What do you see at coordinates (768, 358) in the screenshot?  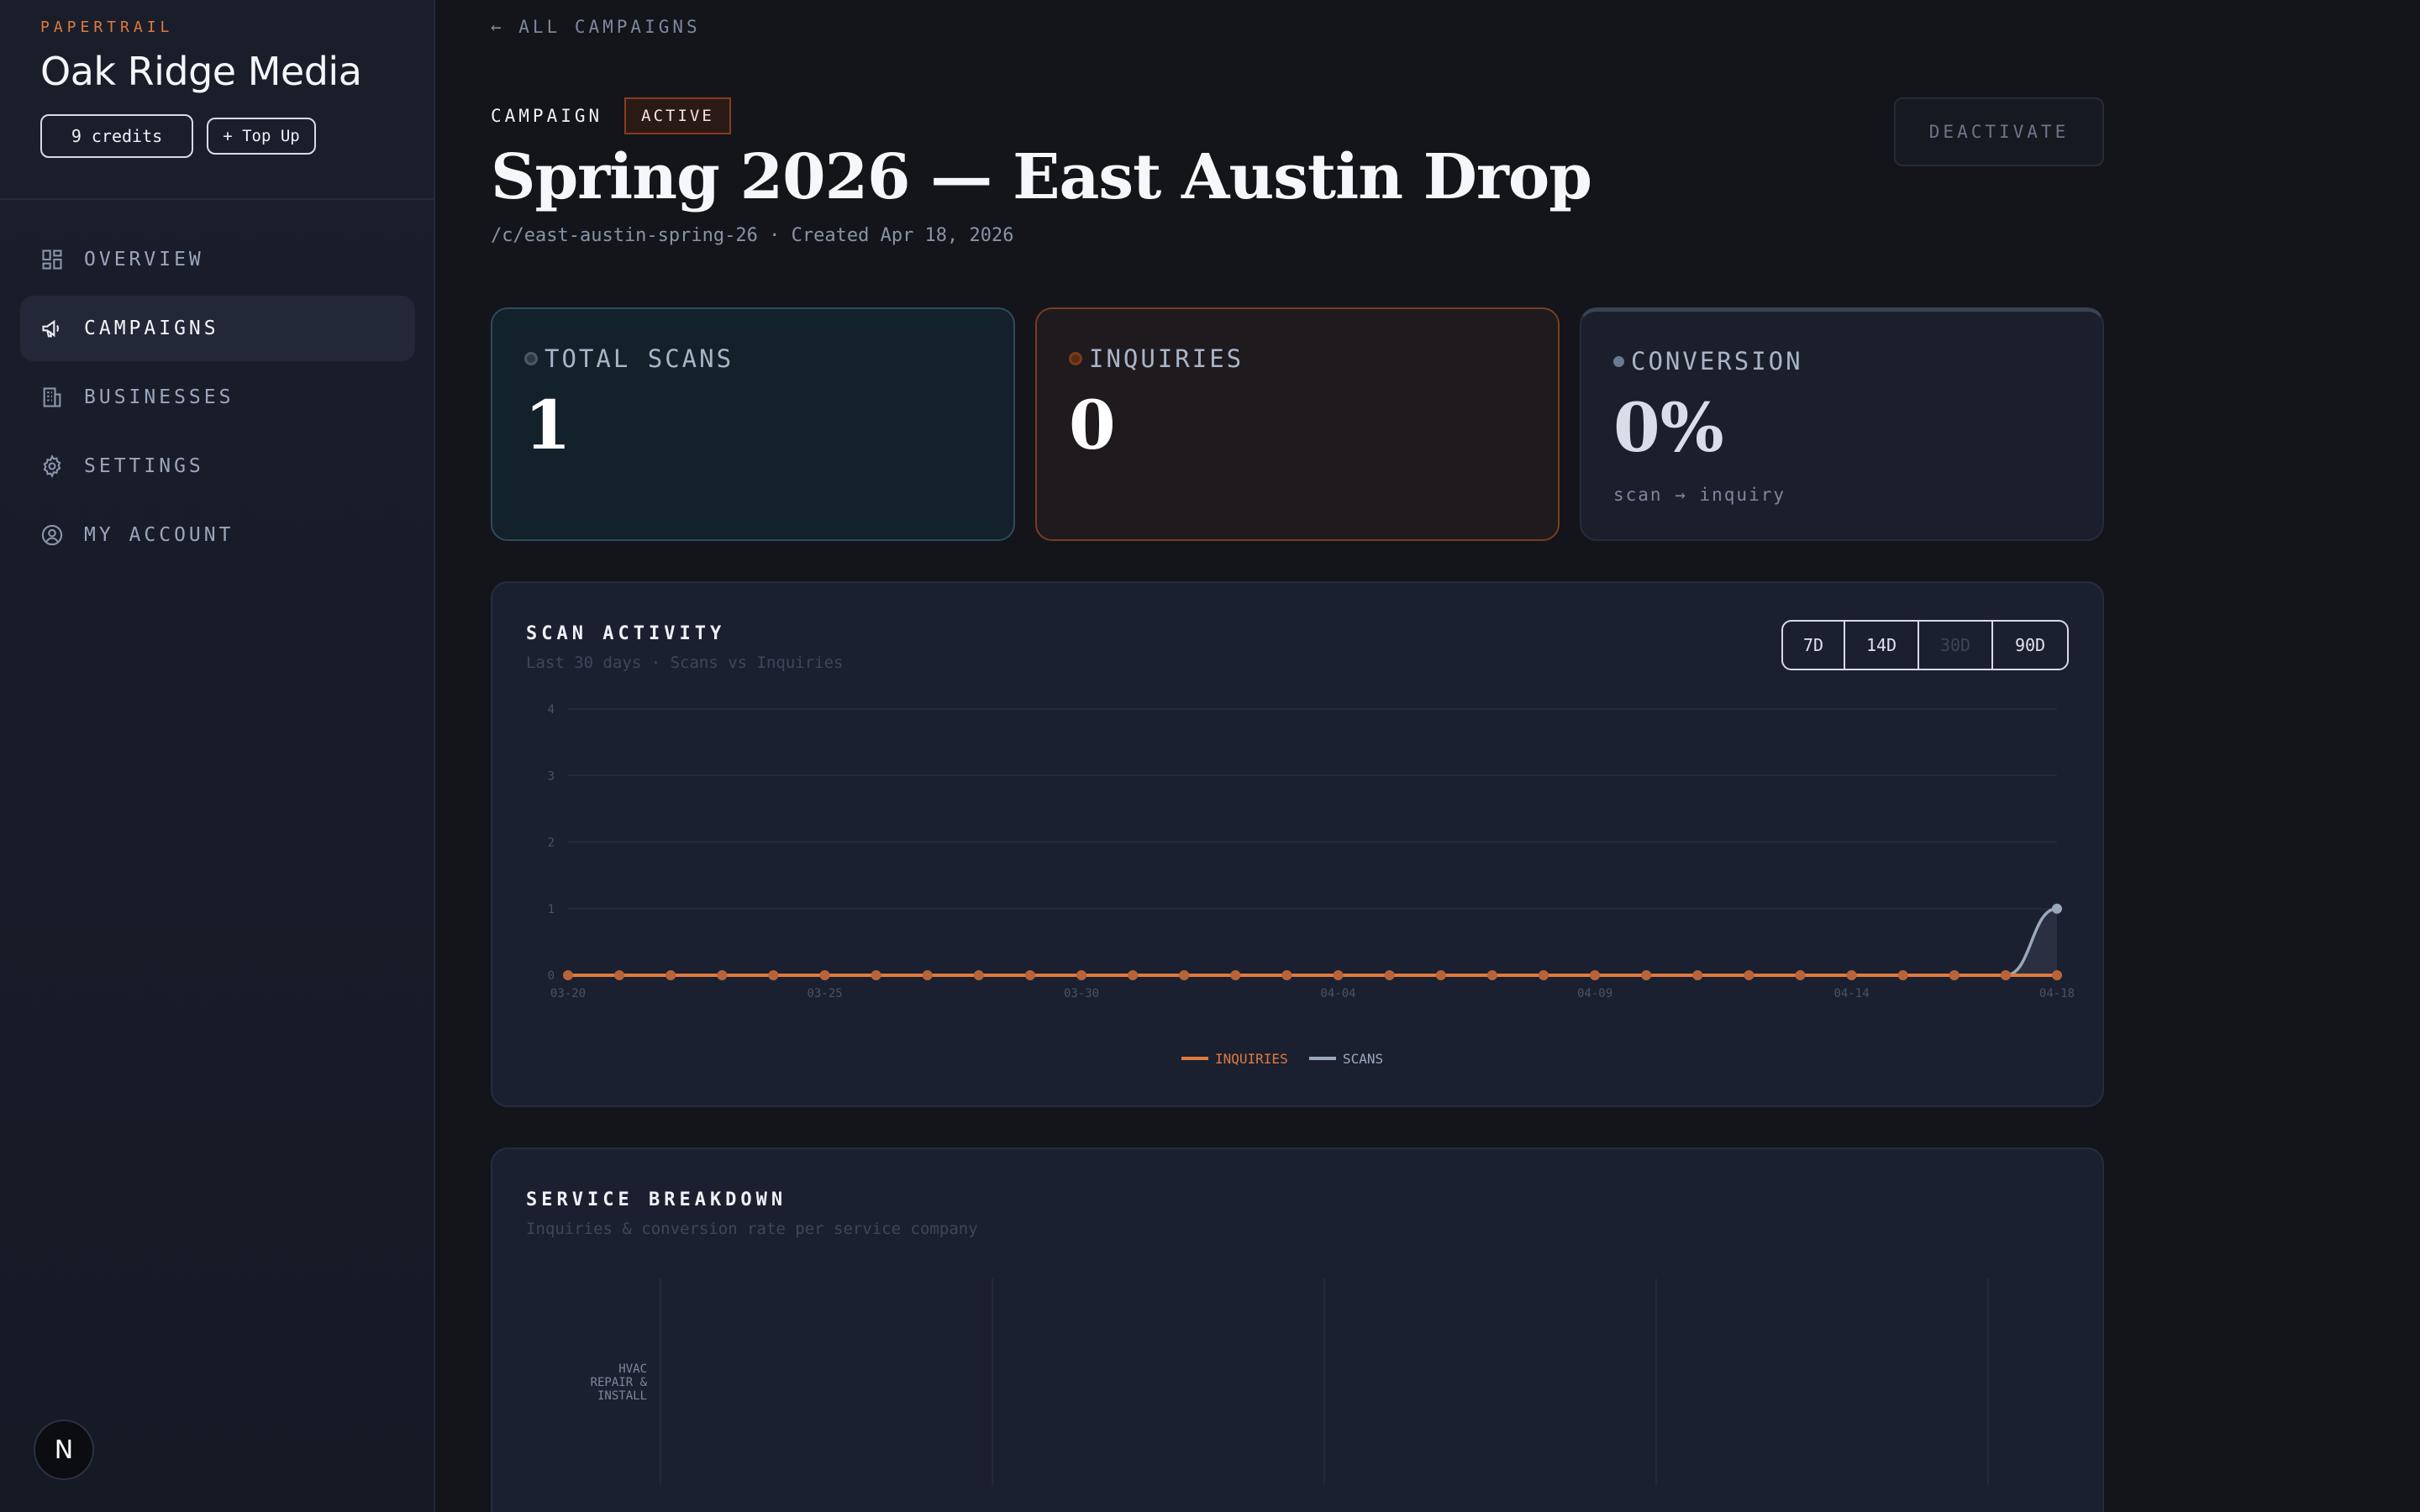 I see `stat-header: TOTAL SCANS` at bounding box center [768, 358].